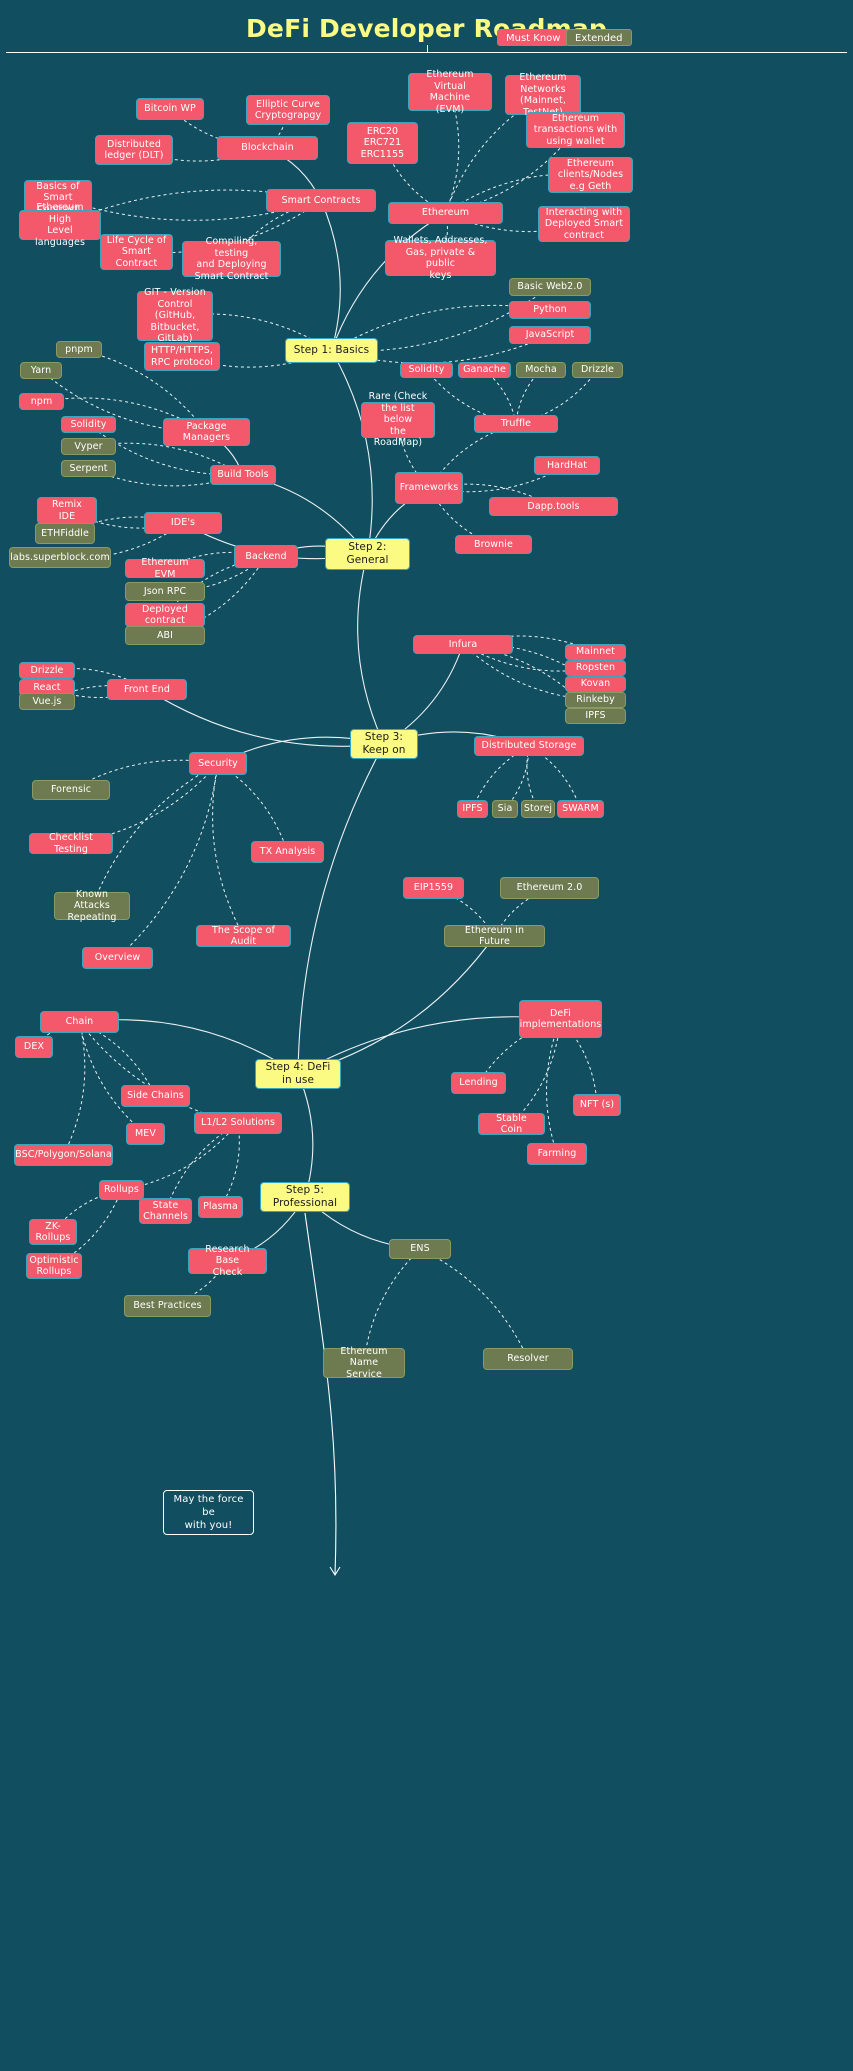 The width and height of the screenshot is (853, 2071). I want to click on node-zk-rollups: ZK- Rollups, so click(53, 1232).